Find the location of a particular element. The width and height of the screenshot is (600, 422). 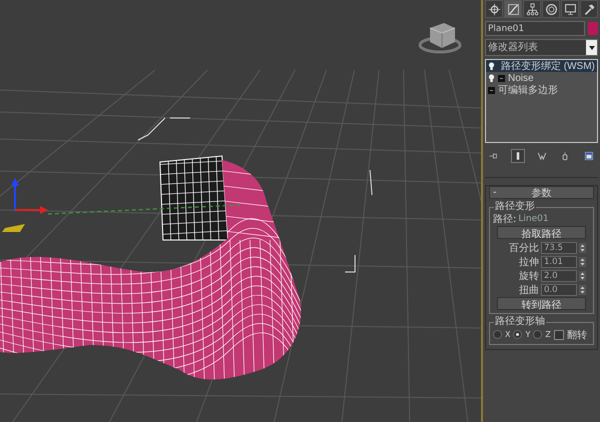

spinner-field: 2.0 is located at coordinates (559, 276).